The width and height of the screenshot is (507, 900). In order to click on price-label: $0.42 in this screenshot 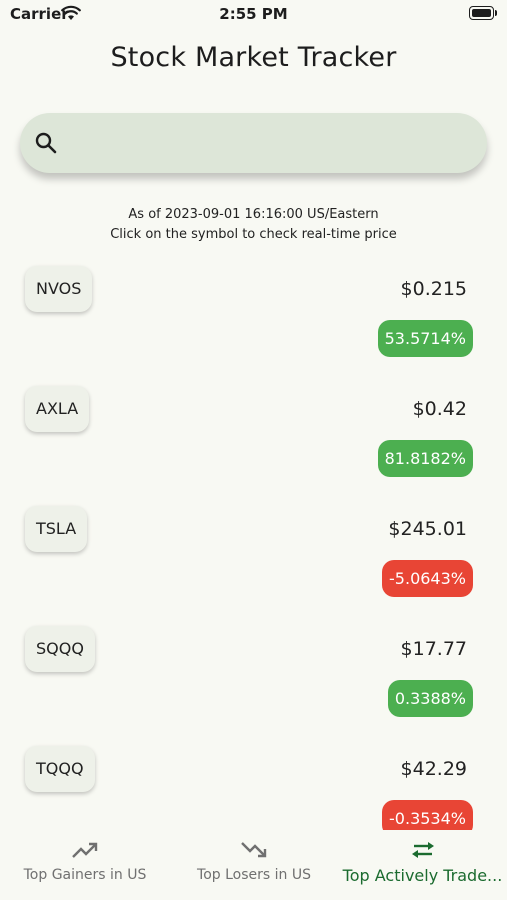, I will do `click(439, 409)`.